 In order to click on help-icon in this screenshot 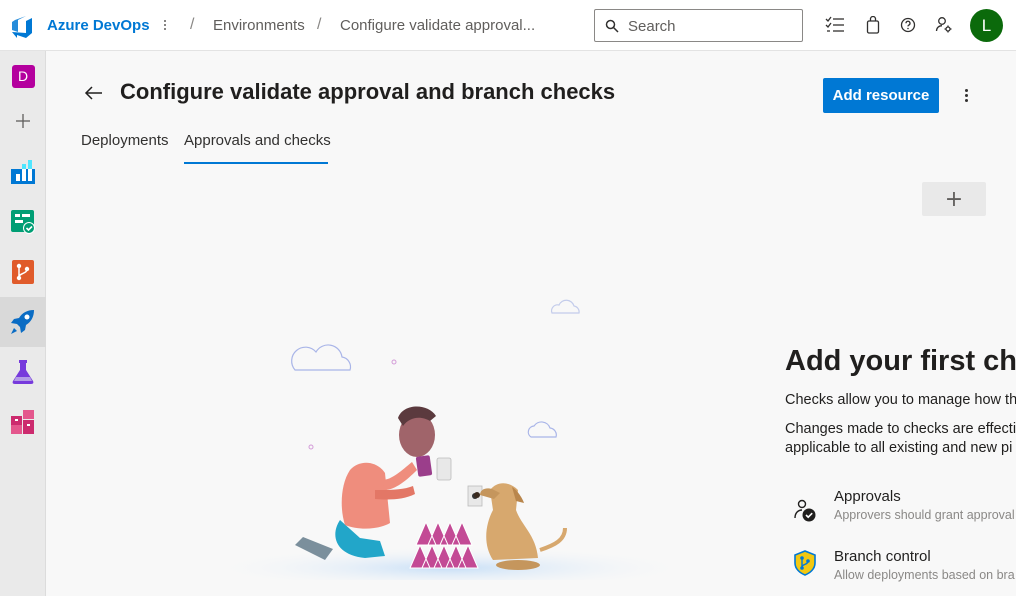, I will do `click(908, 25)`.